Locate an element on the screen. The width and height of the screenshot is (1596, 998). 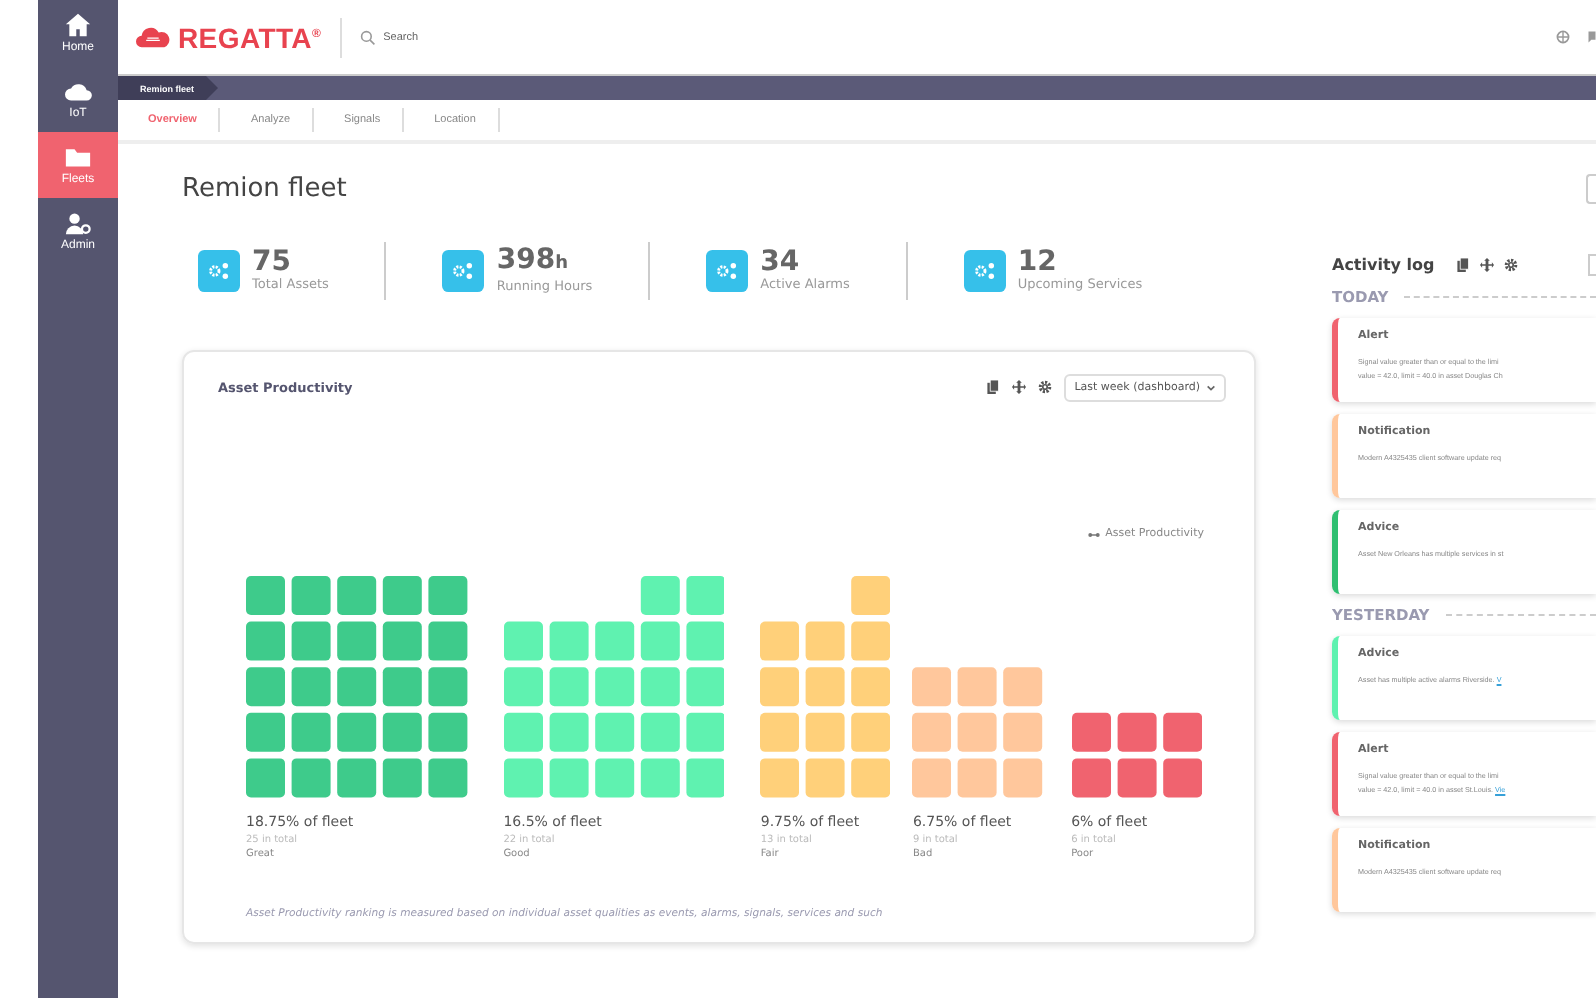
cloud-logo-icon is located at coordinates (153, 37).